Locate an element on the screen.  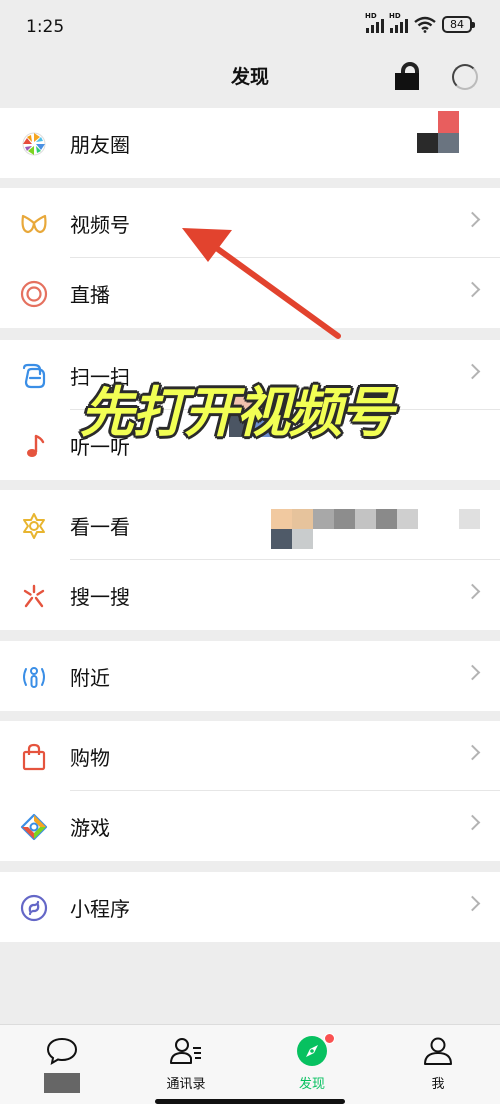
menu-item-top-stories: 看一看 is located at coordinates (250, 525).